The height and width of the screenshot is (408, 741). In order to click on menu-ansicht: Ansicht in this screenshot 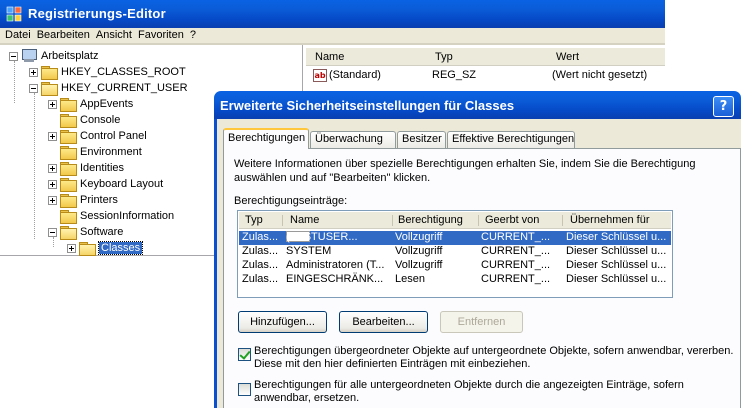, I will do `click(114, 35)`.